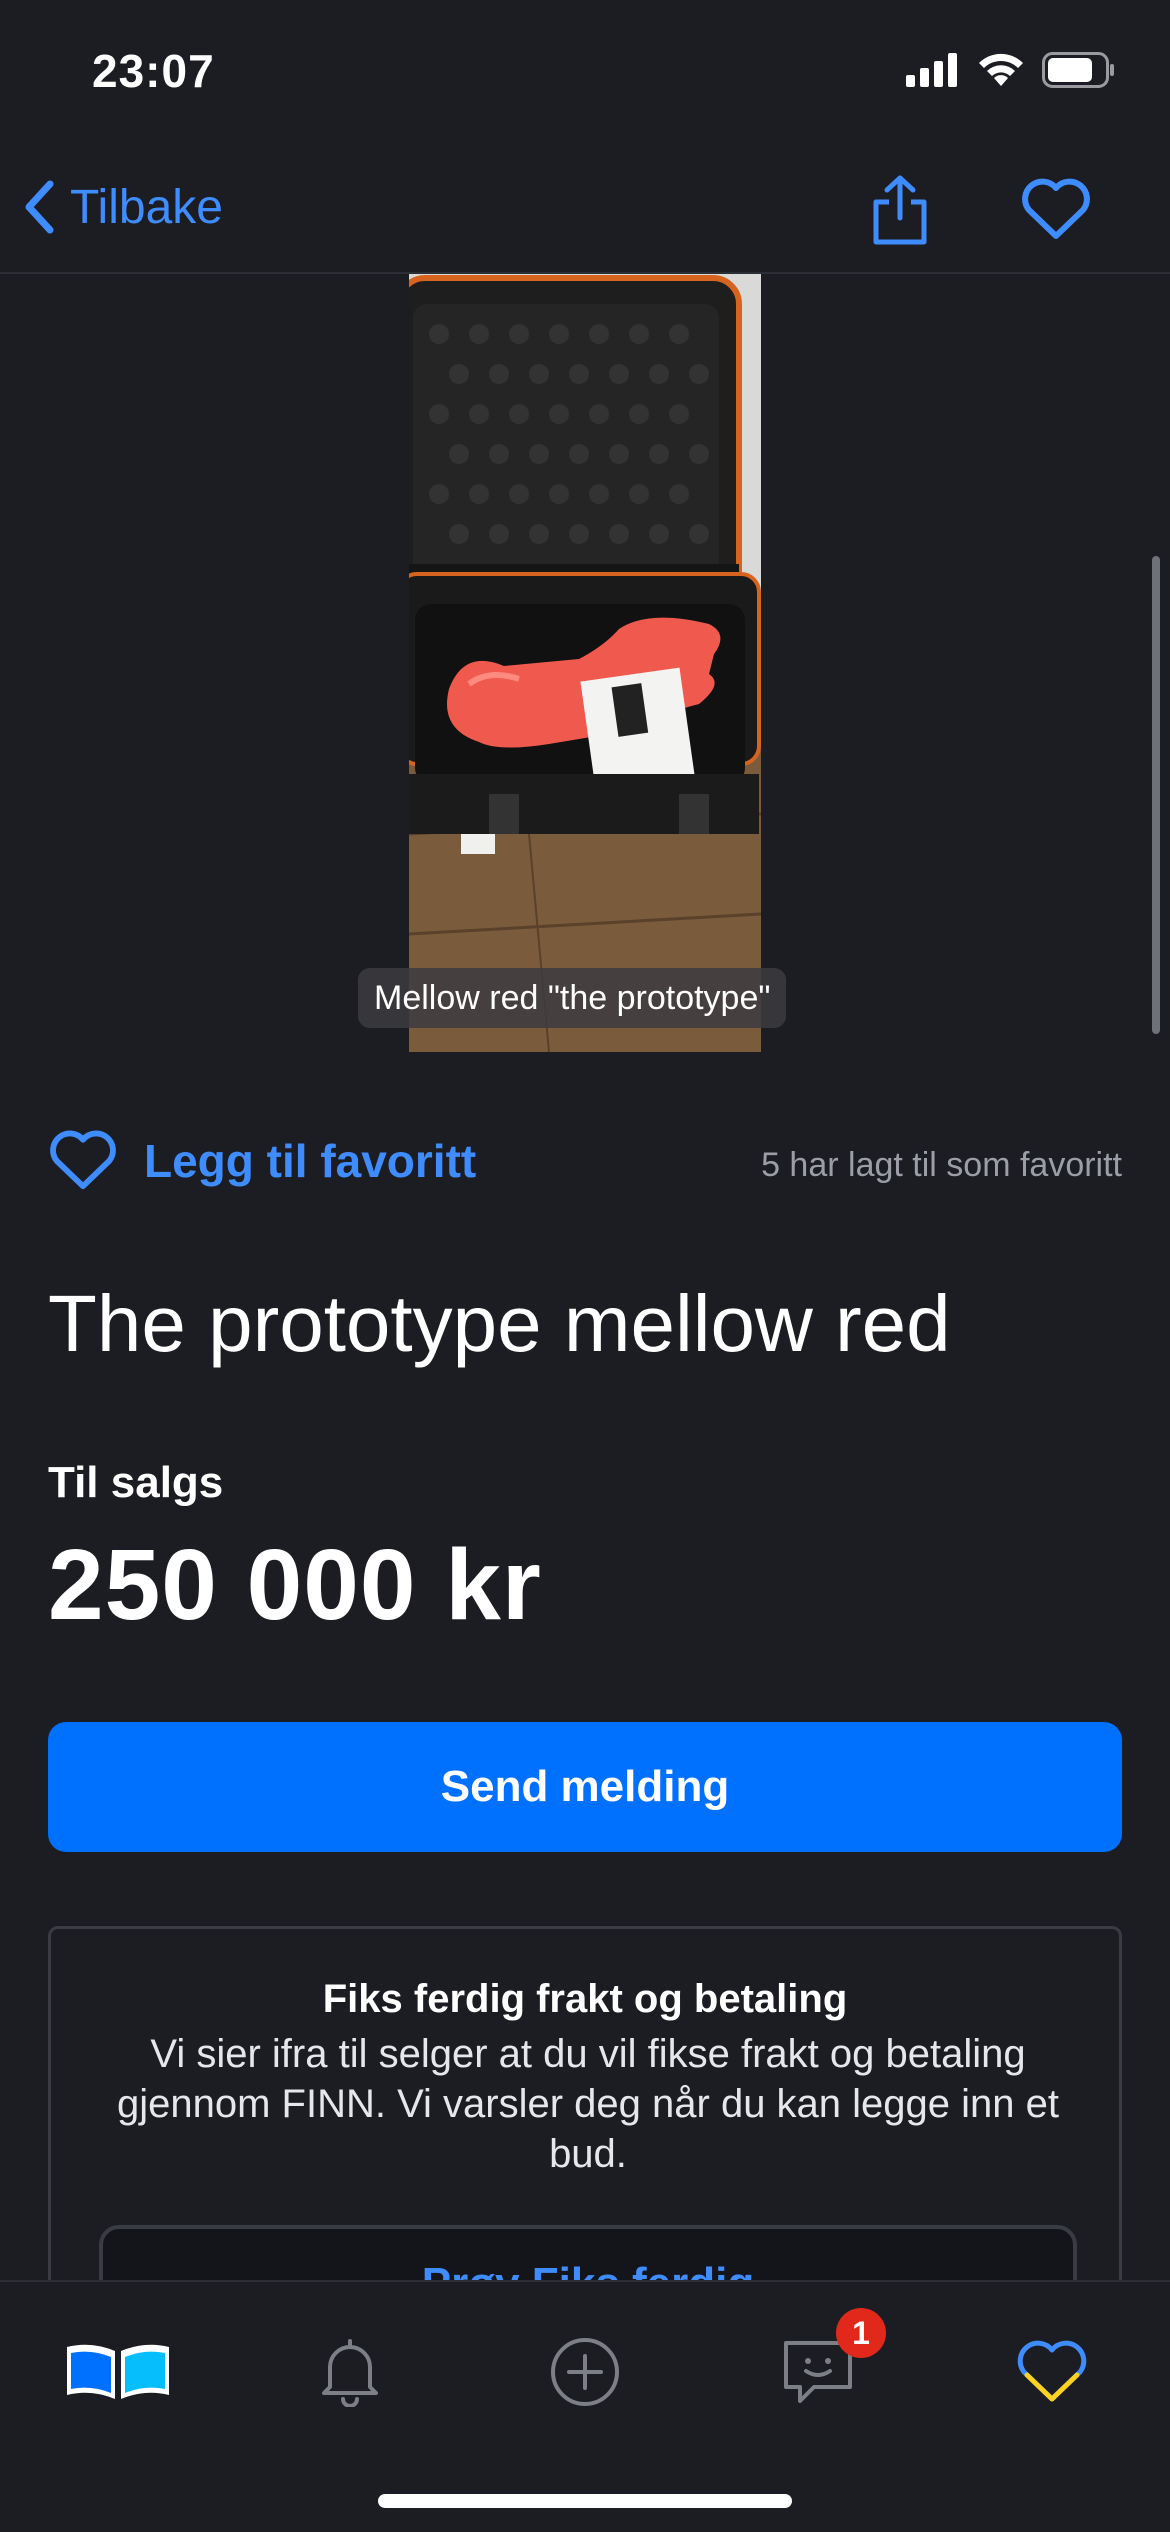 Image resolution: width=1170 pixels, height=2532 pixels. I want to click on chevron-left-icon, so click(39, 207).